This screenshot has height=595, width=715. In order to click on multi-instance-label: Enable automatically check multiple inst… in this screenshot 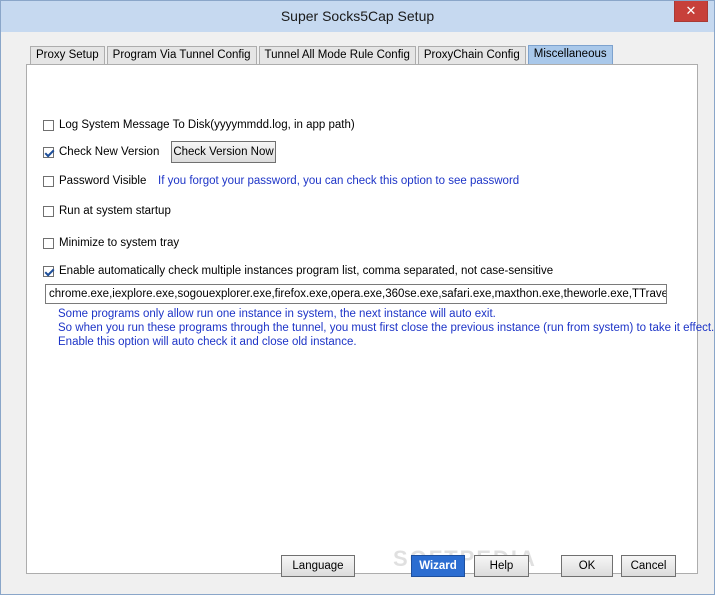, I will do `click(306, 271)`.